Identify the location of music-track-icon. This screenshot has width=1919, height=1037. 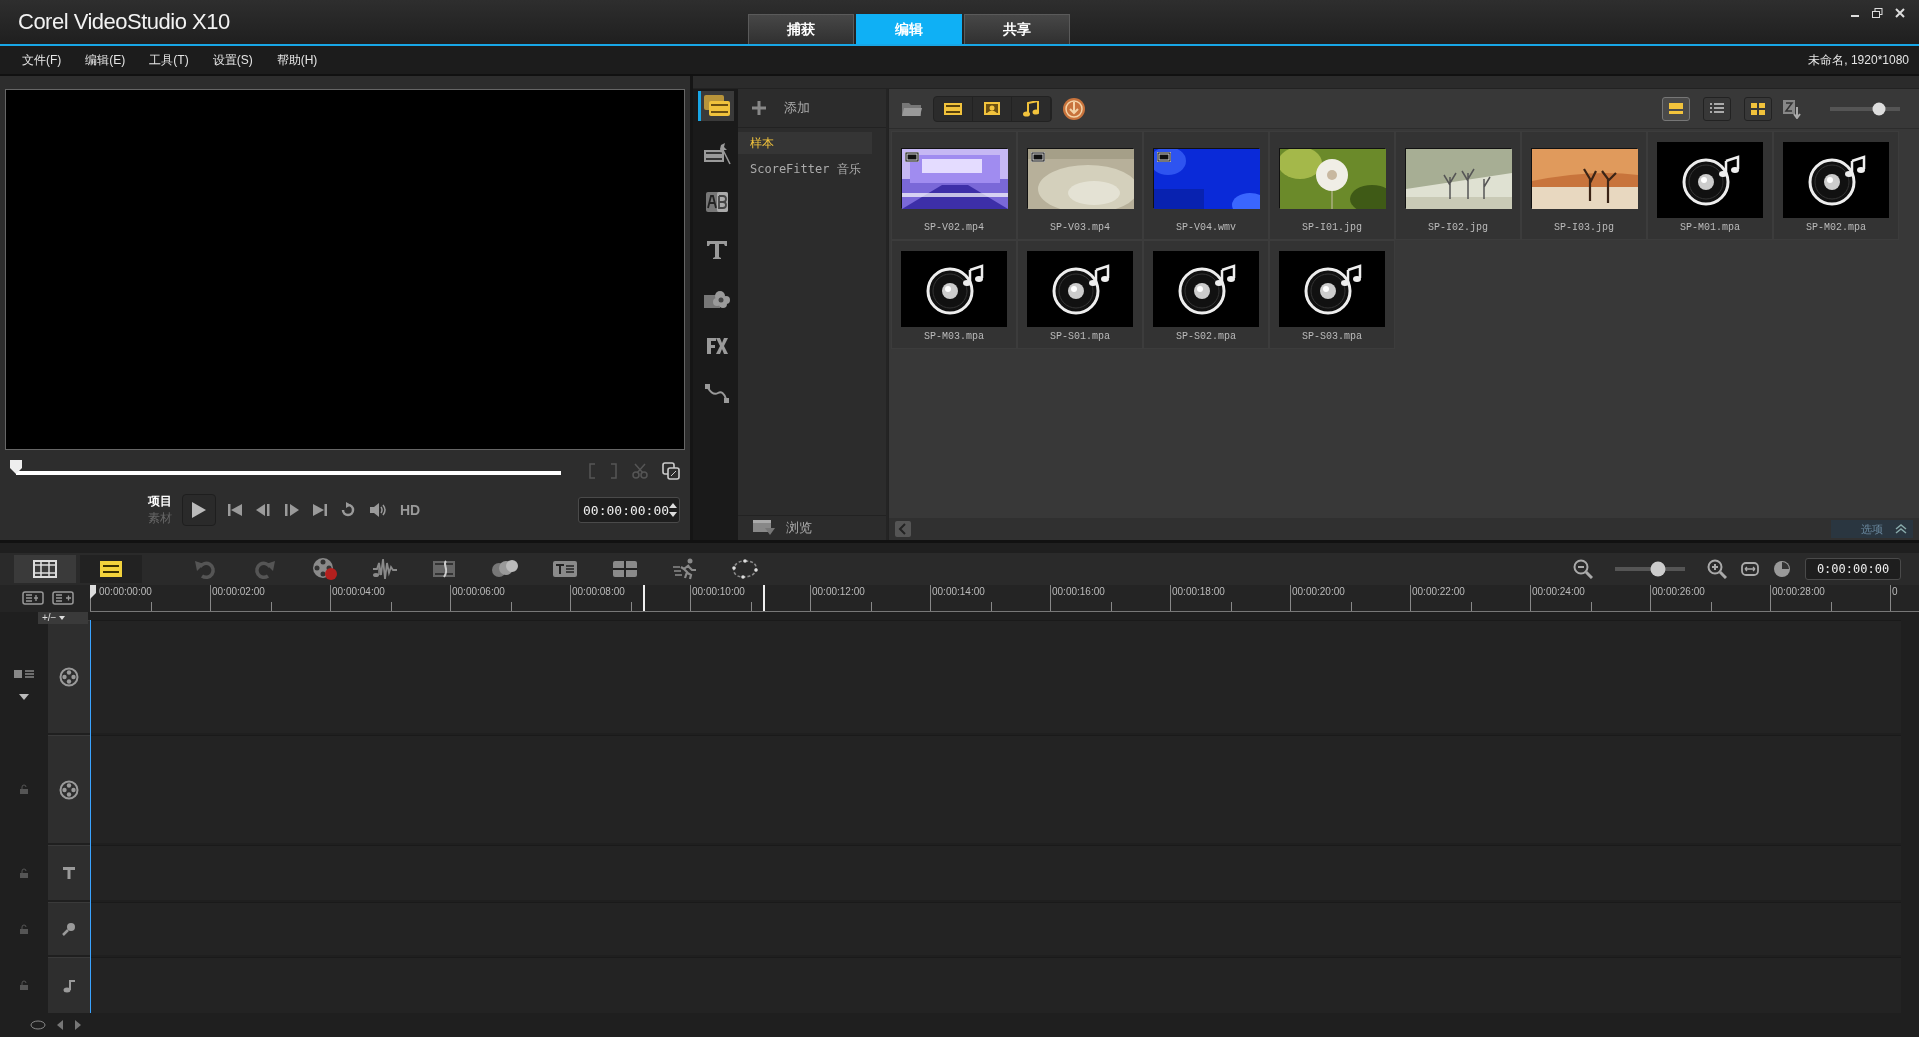
(69, 985).